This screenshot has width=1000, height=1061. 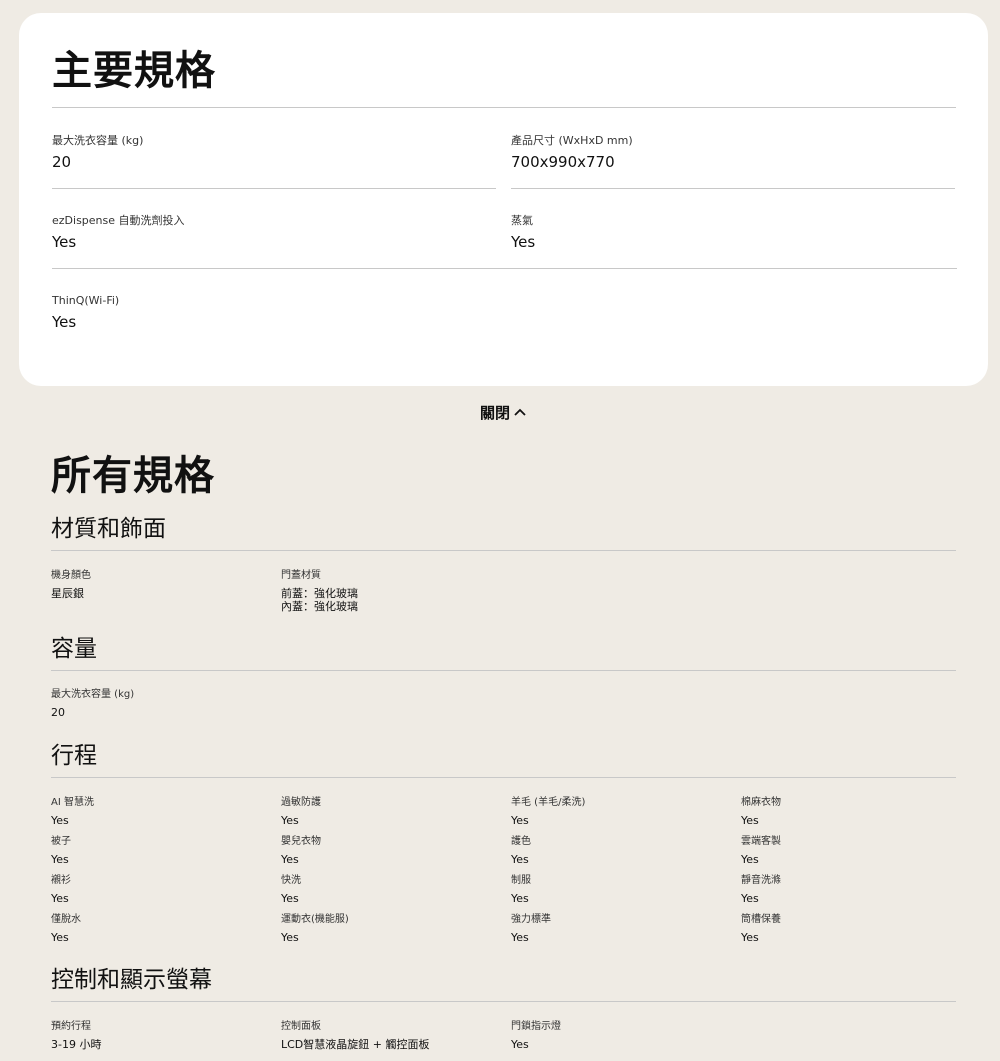 What do you see at coordinates (761, 919) in the screenshot?
I see `spec-label: 筒槽保養` at bounding box center [761, 919].